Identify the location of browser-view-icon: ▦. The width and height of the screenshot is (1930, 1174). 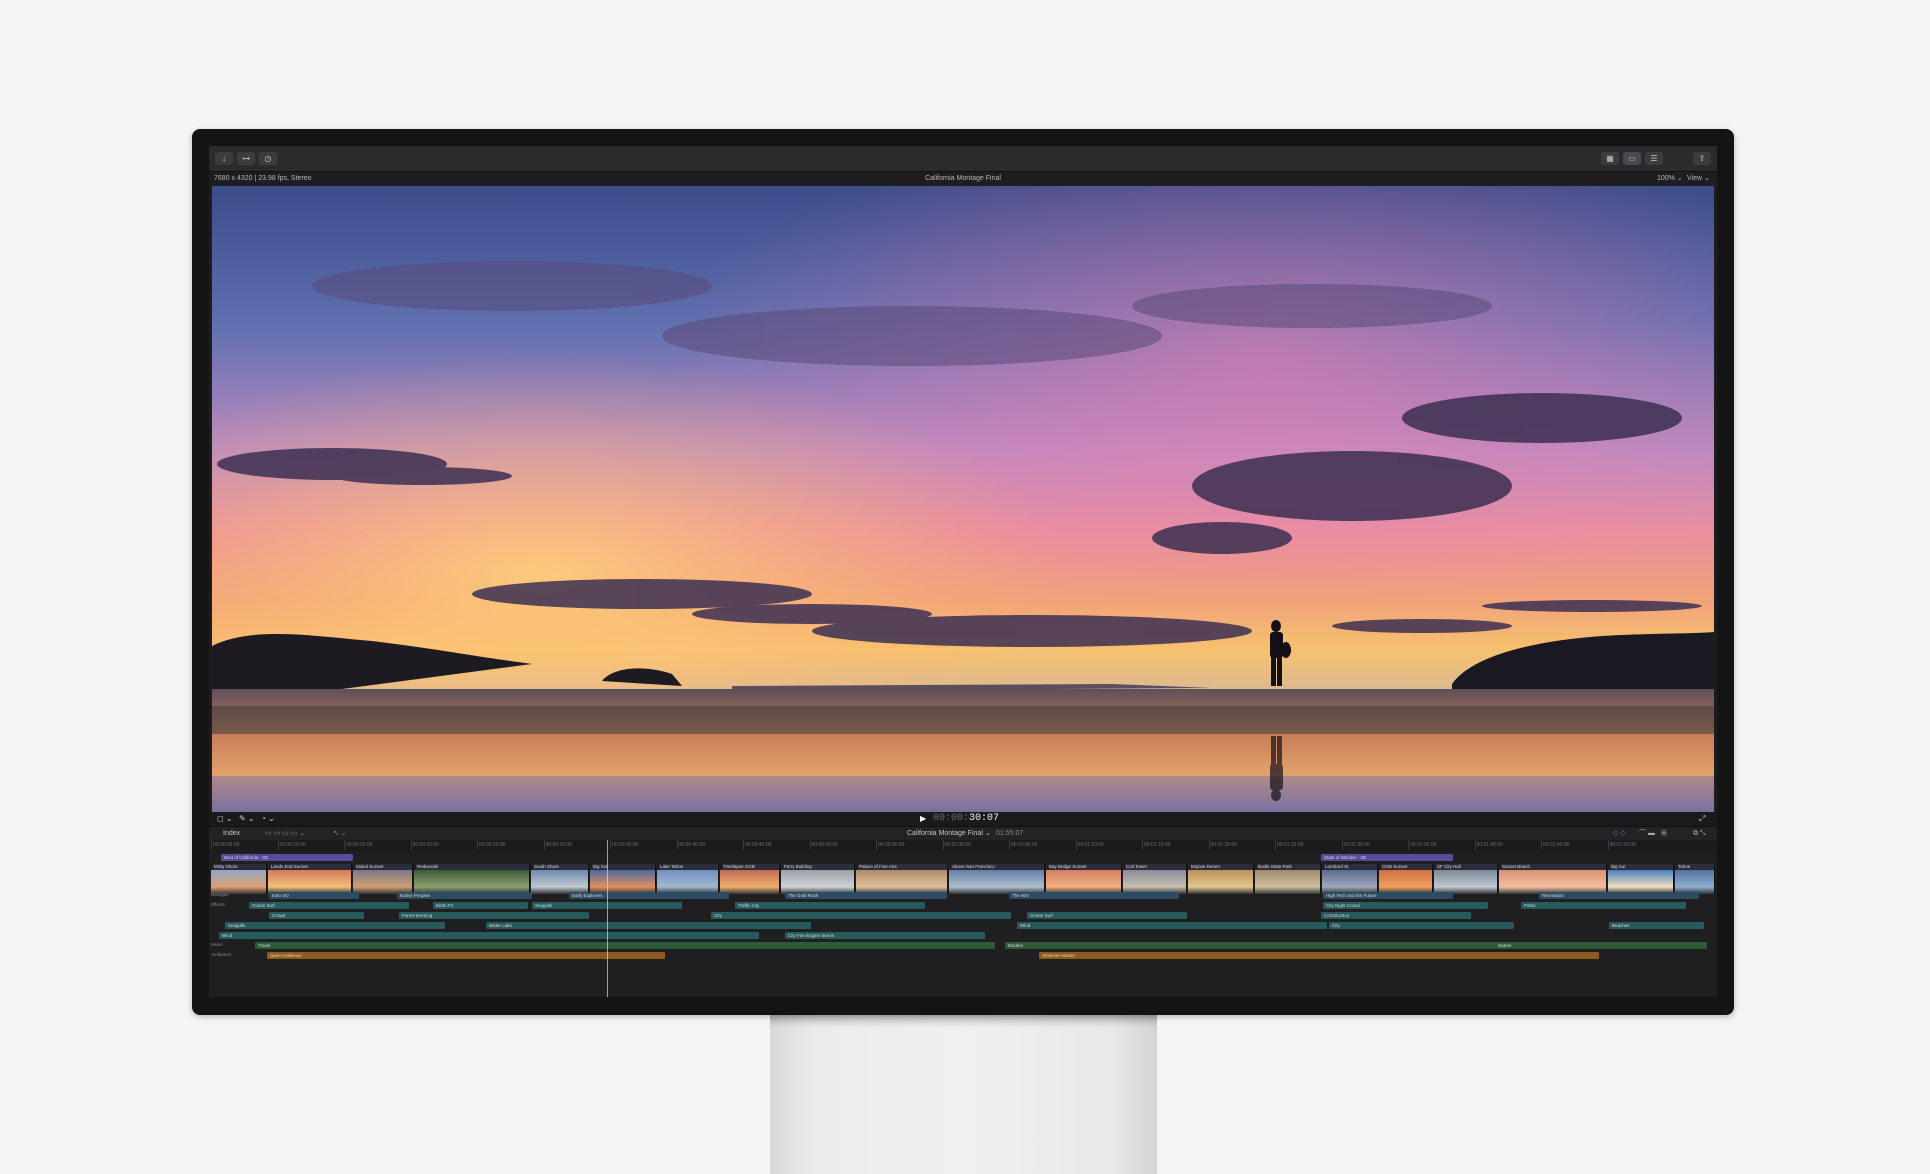
(1610, 158).